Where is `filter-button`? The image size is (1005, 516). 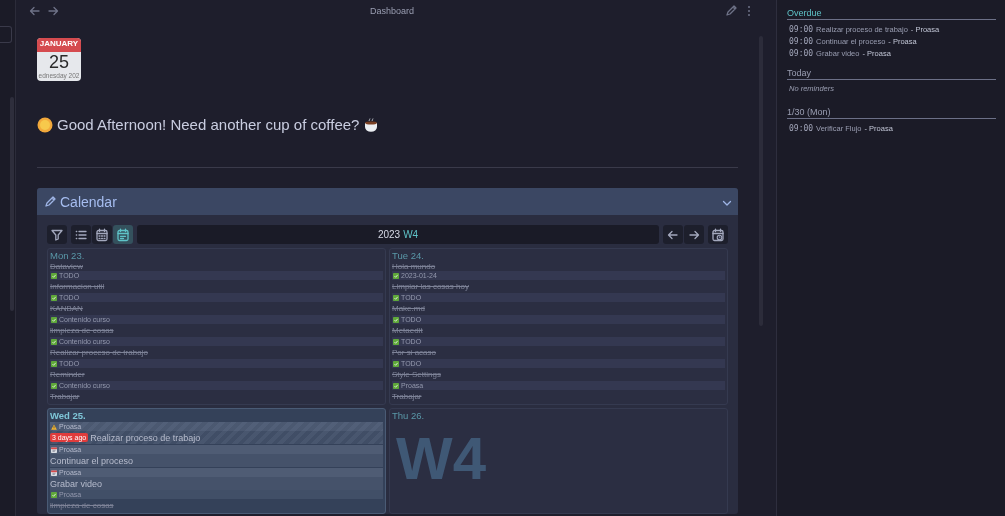
filter-button is located at coordinates (57, 234).